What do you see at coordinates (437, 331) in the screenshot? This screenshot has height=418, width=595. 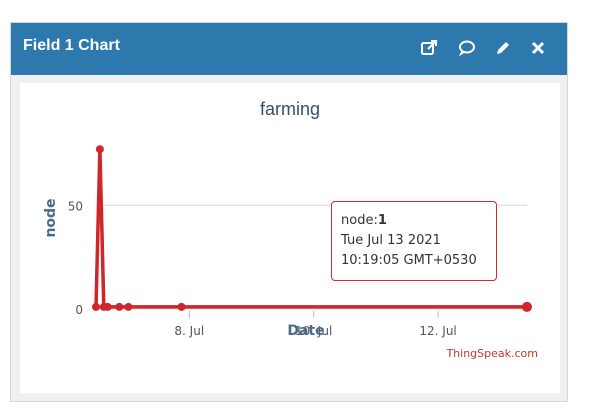 I see `x-tick-label: 12. Jul` at bounding box center [437, 331].